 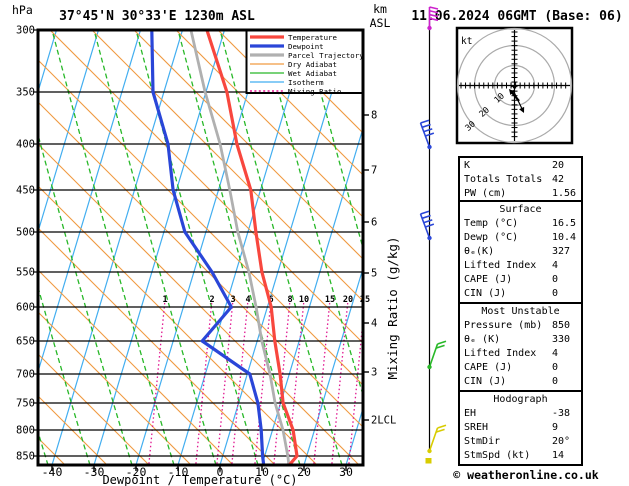 What do you see at coordinates (564, 193) in the screenshot?
I see `stats-value: 1.56` at bounding box center [564, 193].